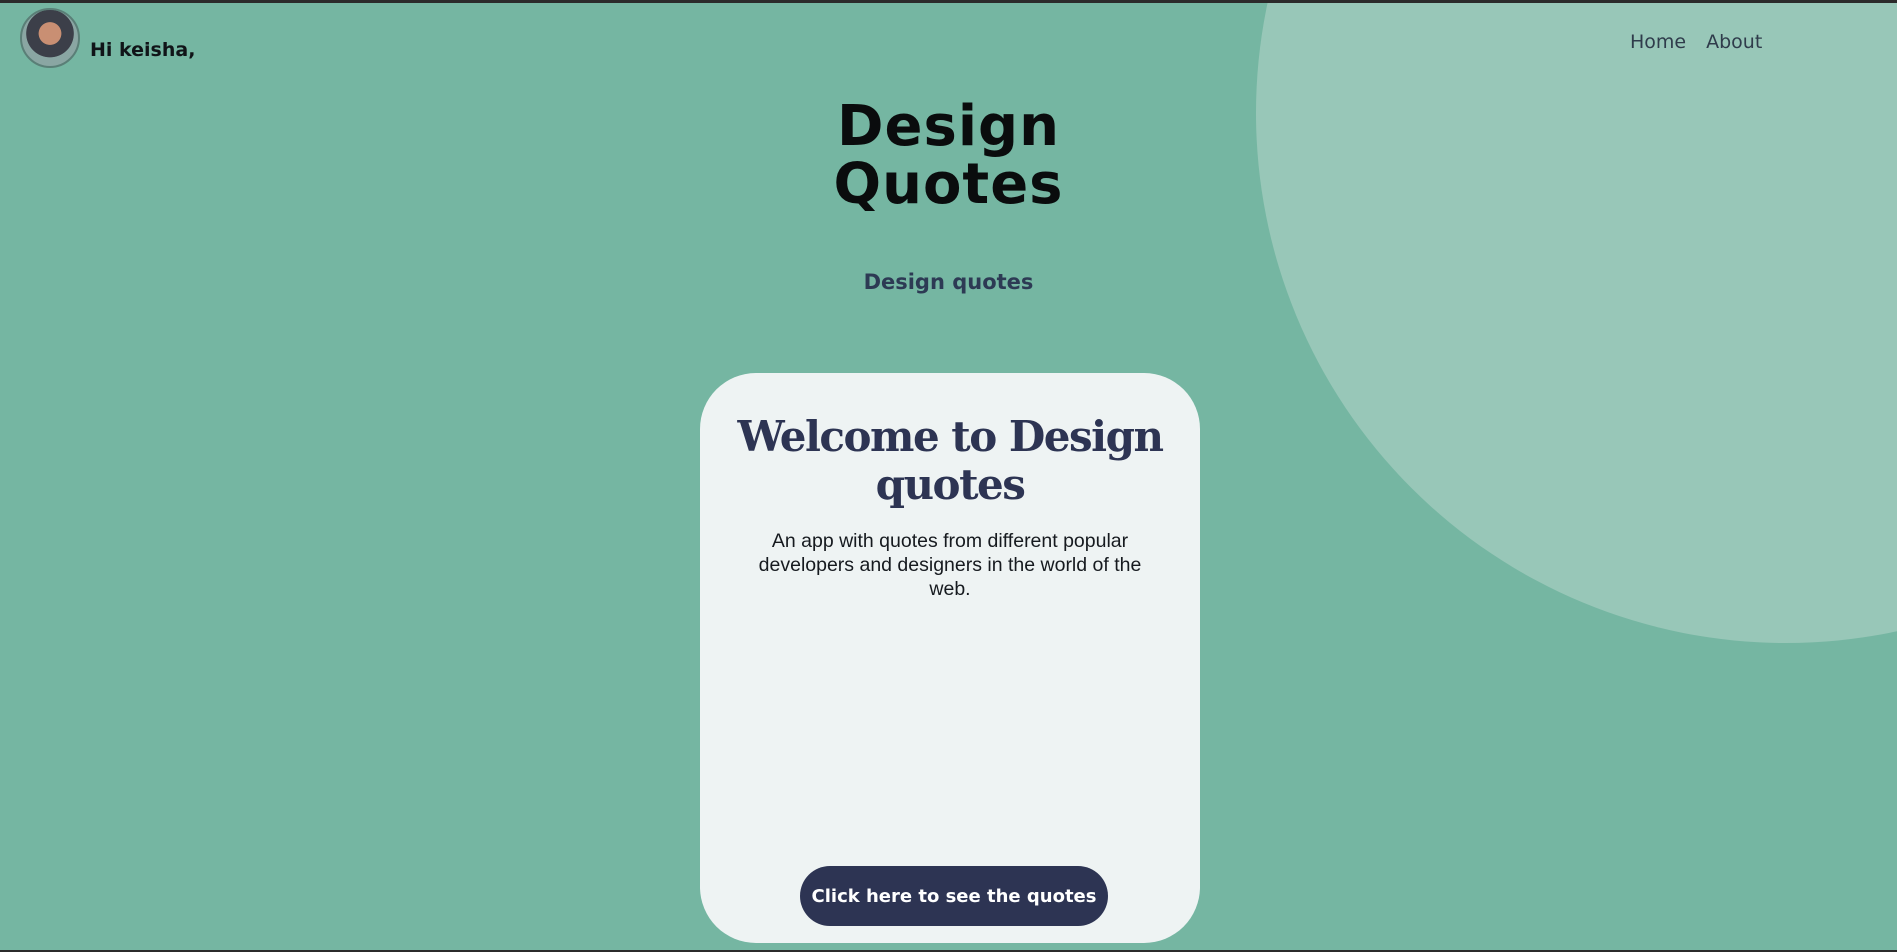 Image resolution: width=1897 pixels, height=952 pixels. I want to click on top-nav: Home About, so click(1696, 42).